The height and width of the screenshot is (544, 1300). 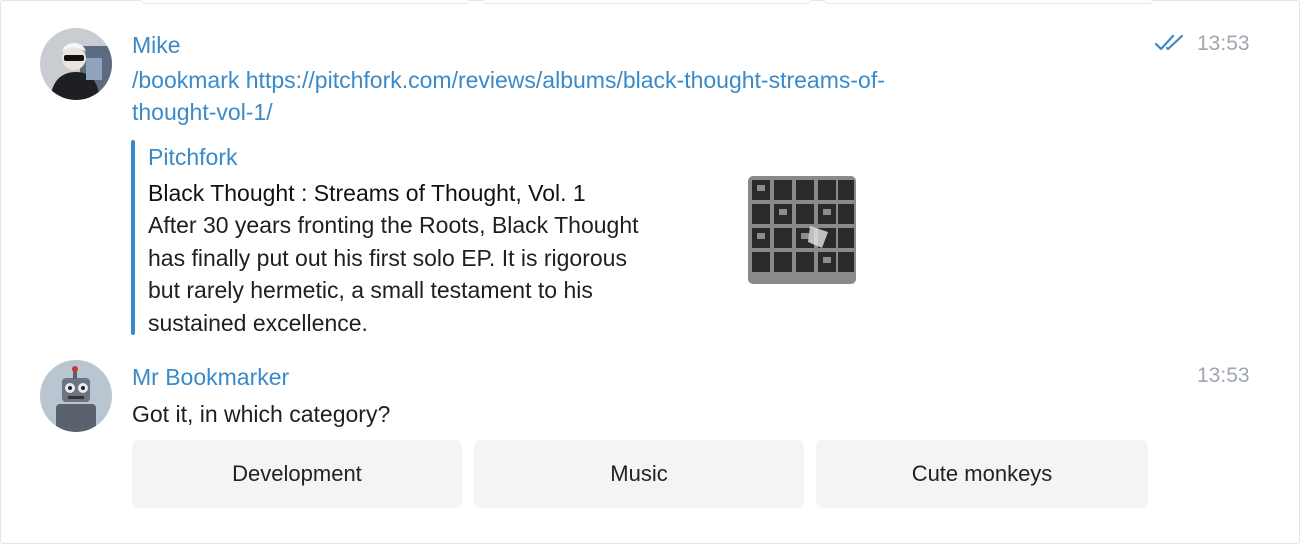 What do you see at coordinates (639, 474) in the screenshot?
I see `keyboard-button-music: Music` at bounding box center [639, 474].